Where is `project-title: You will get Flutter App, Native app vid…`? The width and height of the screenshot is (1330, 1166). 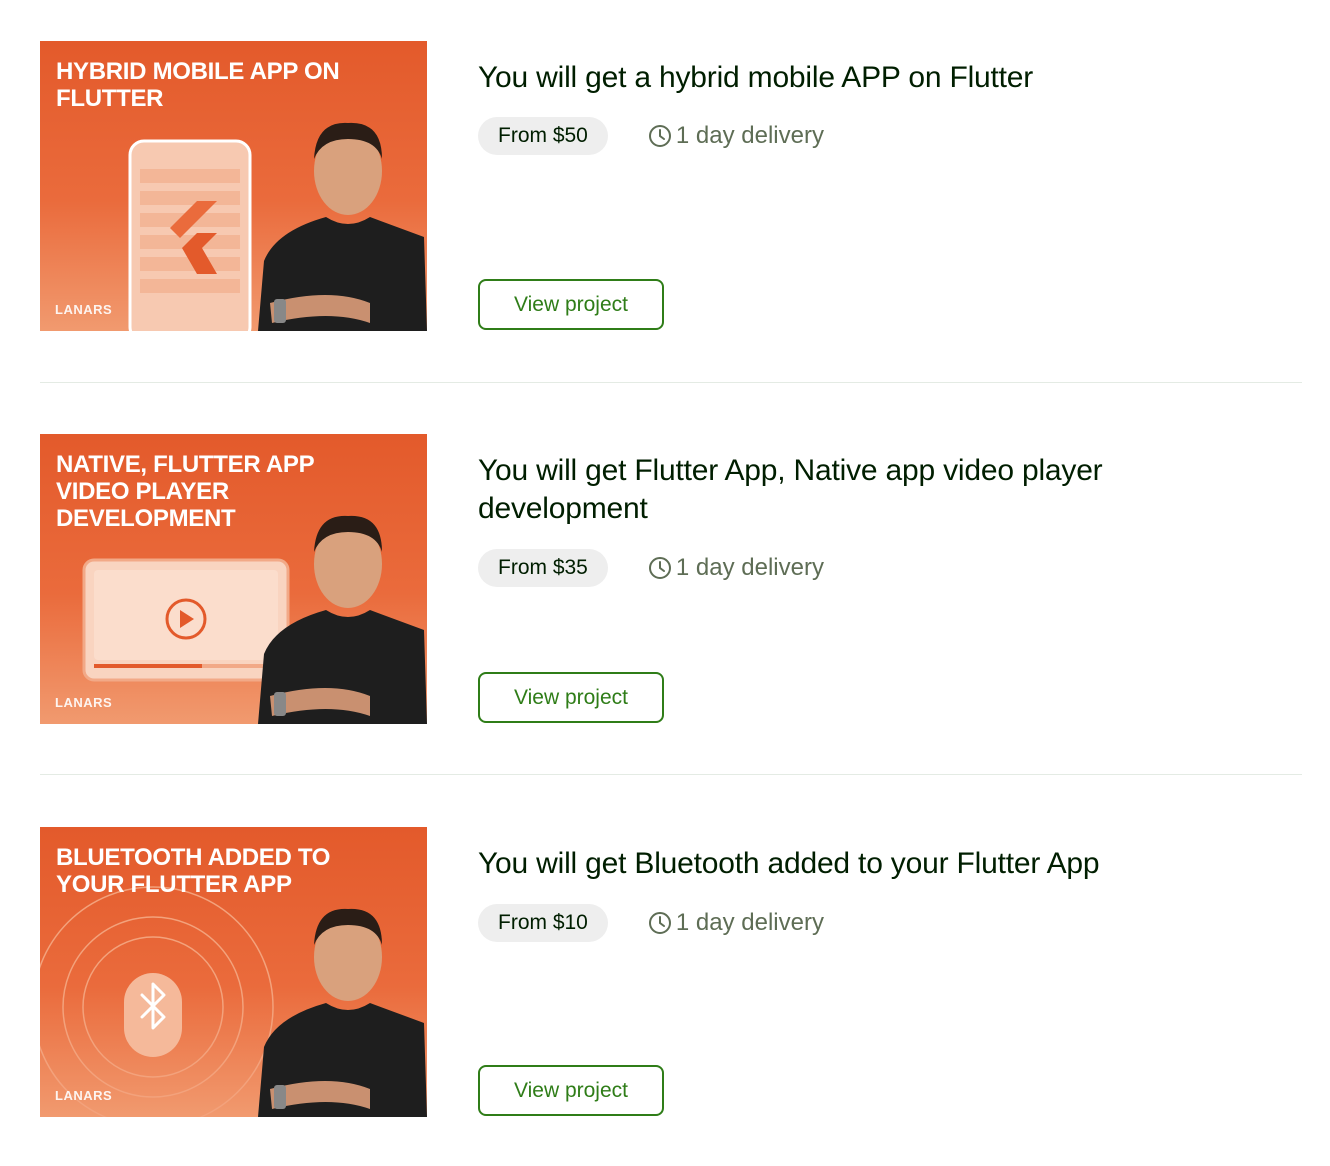
project-title: You will get Flutter App, Native app vid… is located at coordinates (858, 490).